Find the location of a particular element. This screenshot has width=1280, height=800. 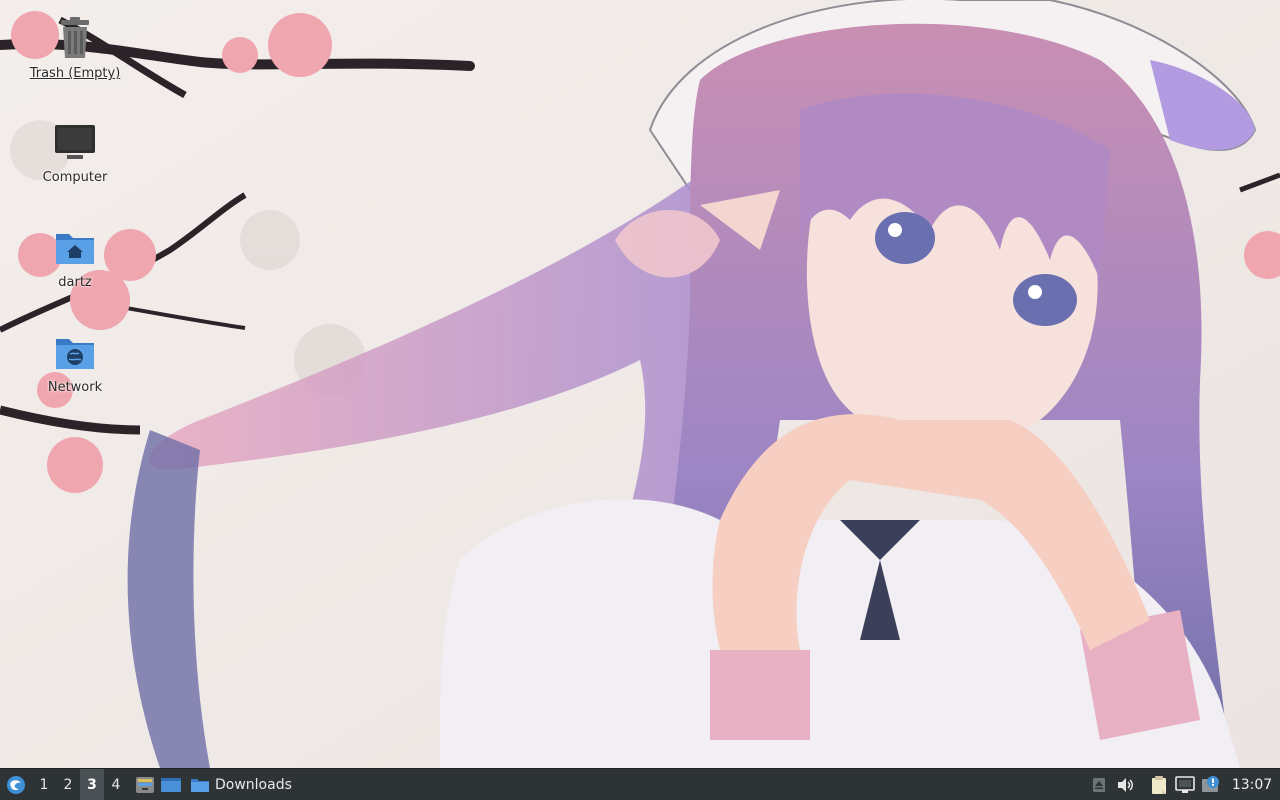

network-folder-icon is located at coordinates (75, 352).